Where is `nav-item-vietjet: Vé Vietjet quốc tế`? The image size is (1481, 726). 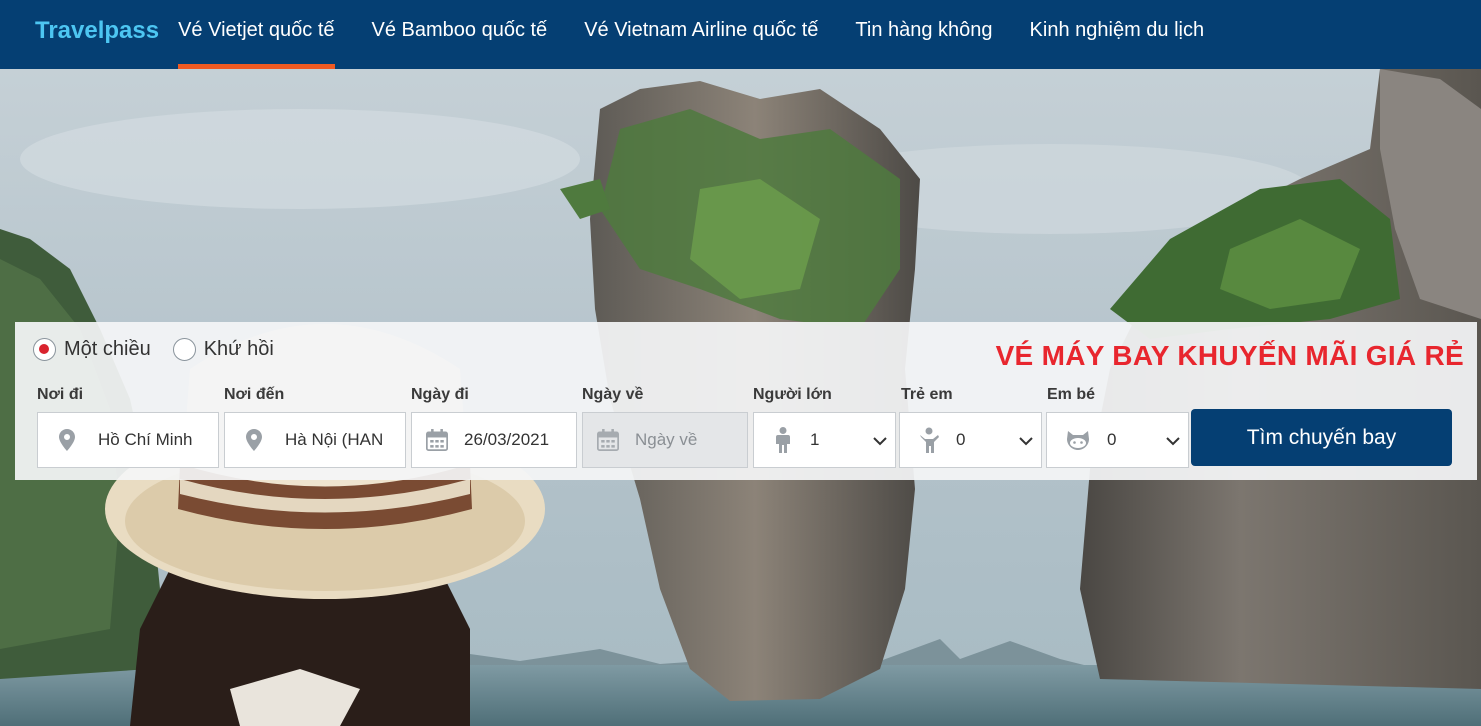 nav-item-vietjet: Vé Vietjet quốc tế is located at coordinates (256, 34).